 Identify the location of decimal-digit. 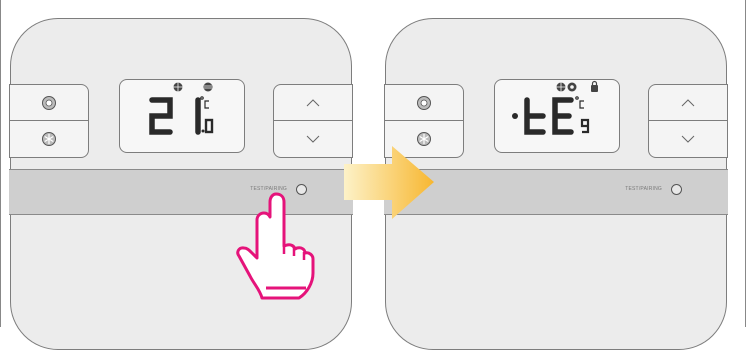
(209, 126).